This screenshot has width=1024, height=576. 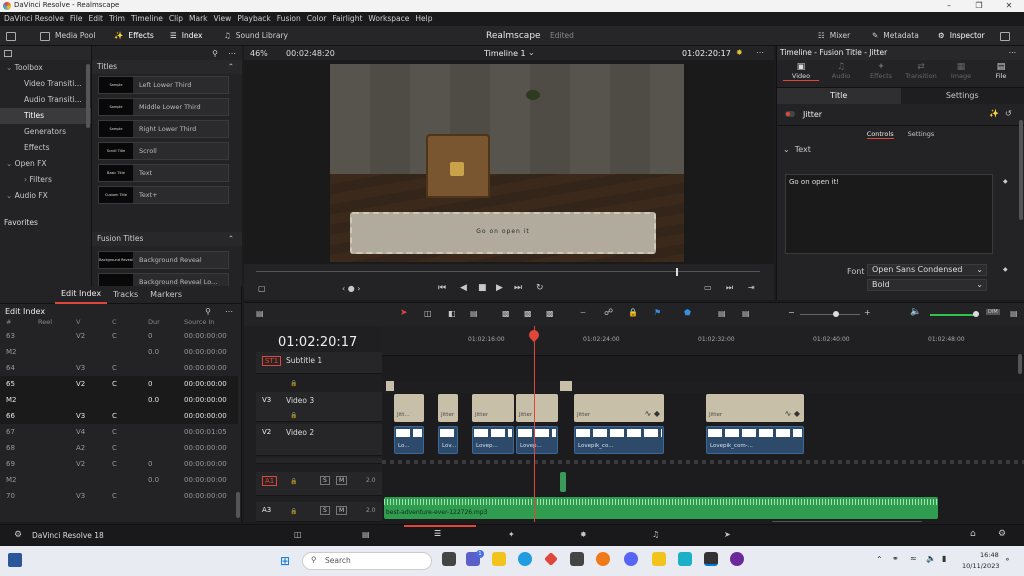 I want to click on menu-trim: Trim, so click(x=117, y=19).